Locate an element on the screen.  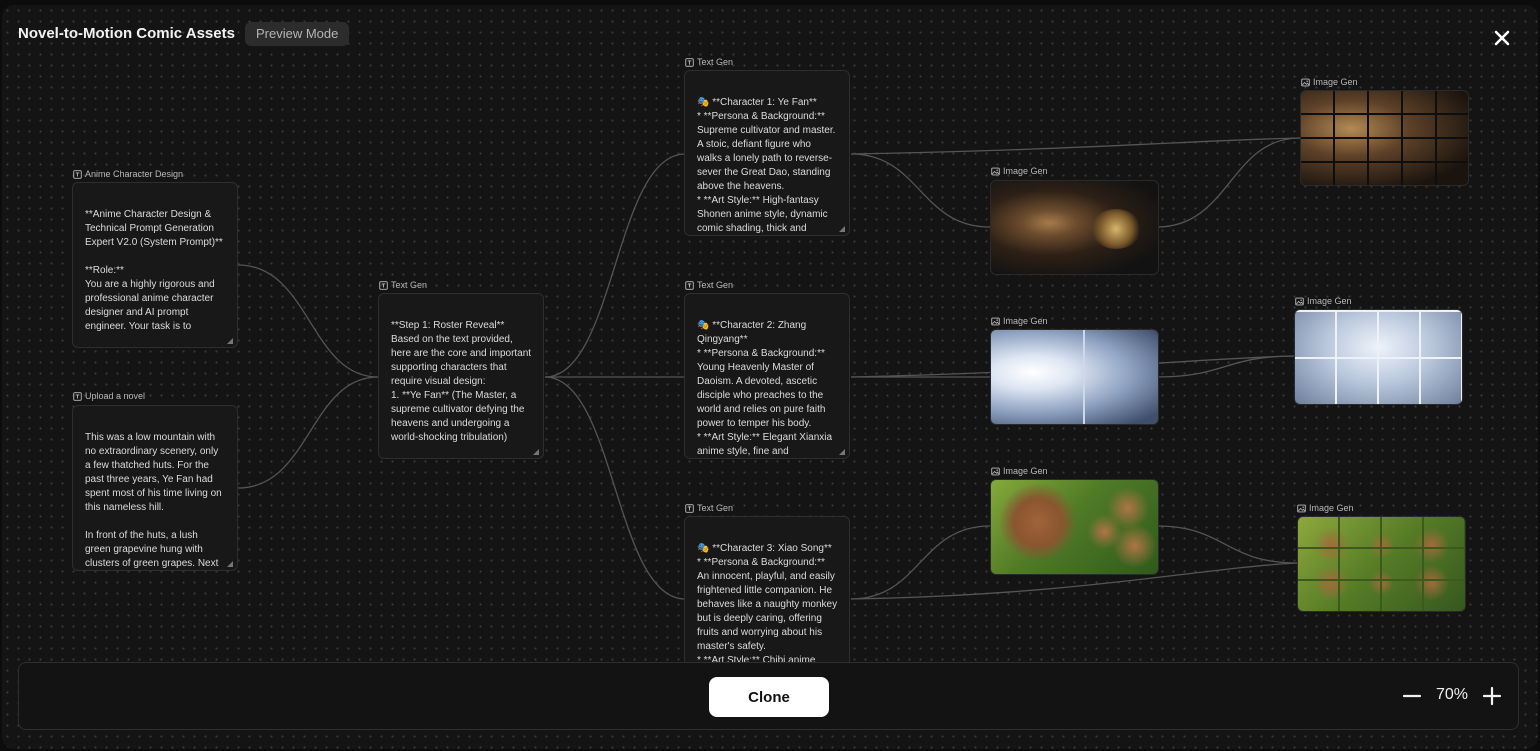
node-label-img2: Image Gen is located at coordinates (1019, 321).